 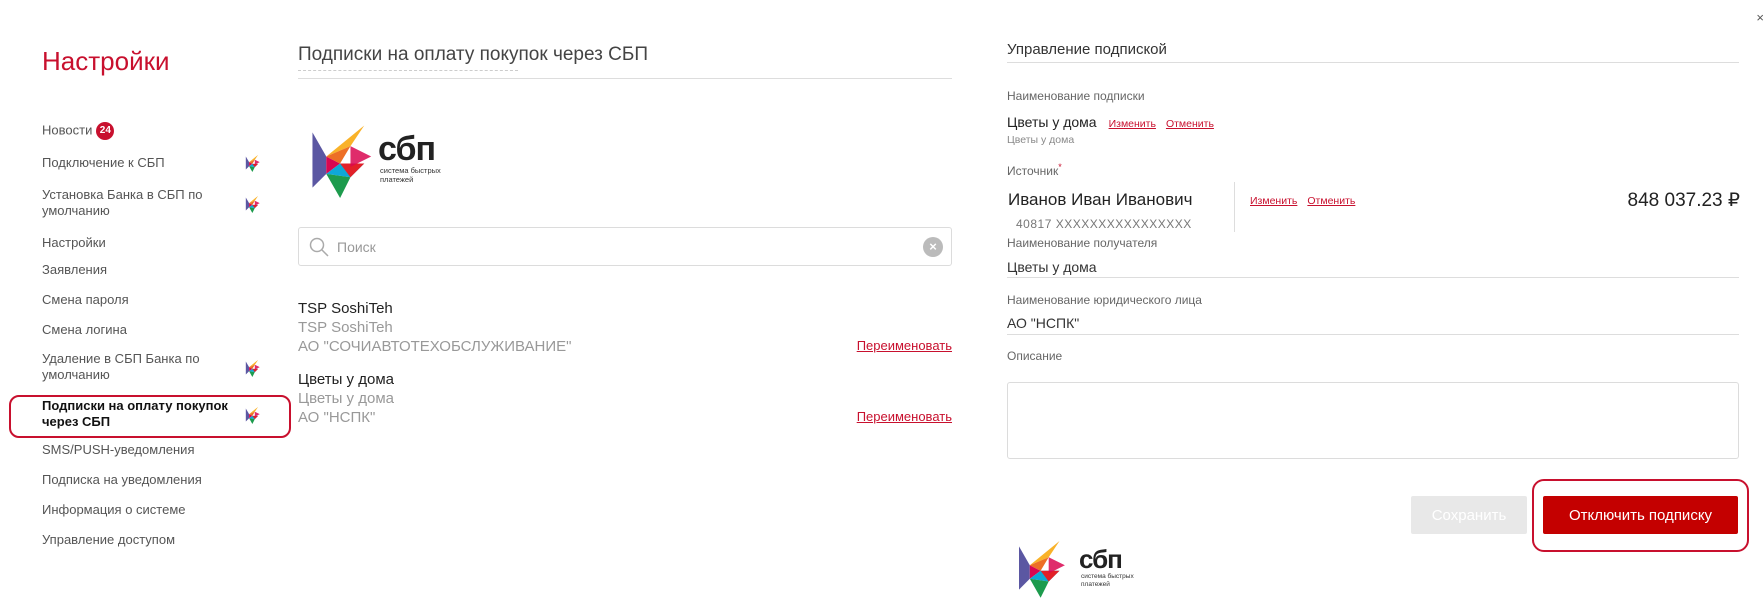 I want to click on sidebar-item-label: Подключение к СБП, so click(x=103, y=162).